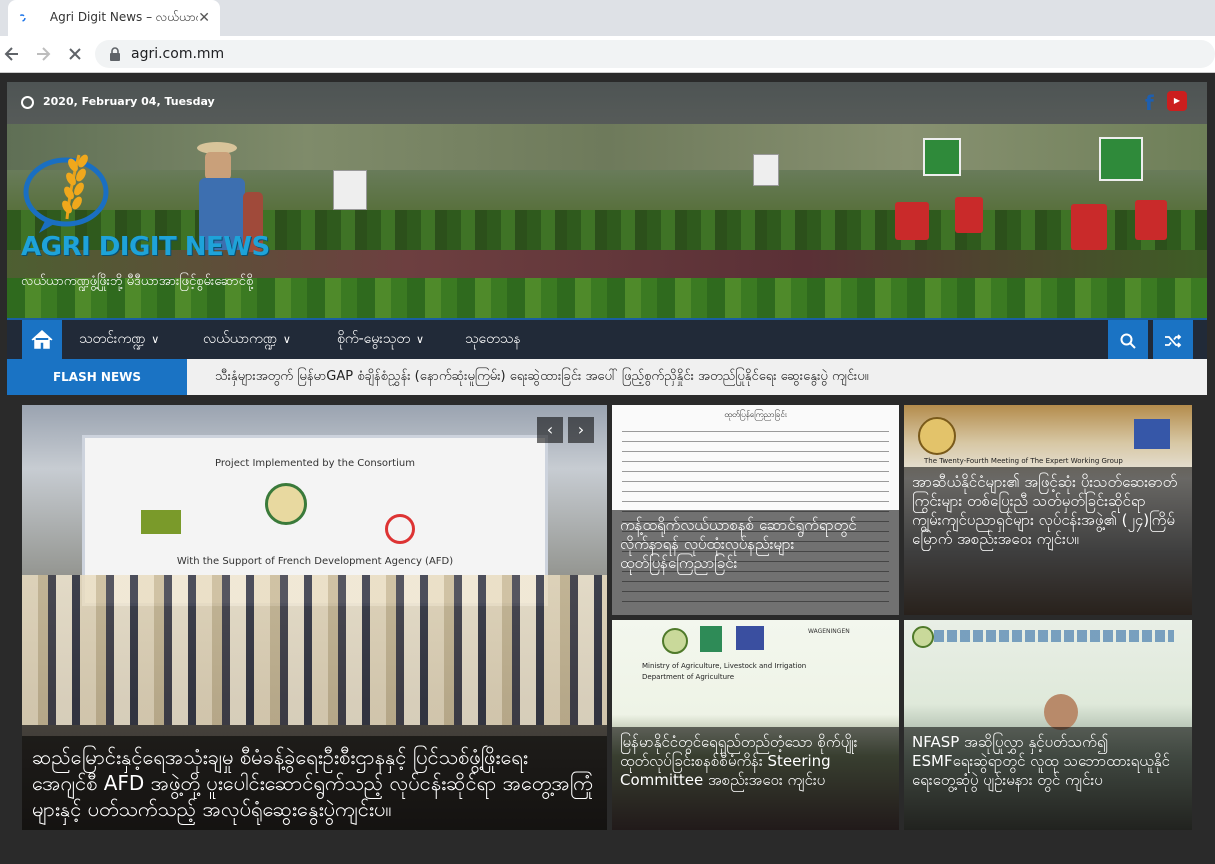 Image resolution: width=1215 pixels, height=864 pixels. What do you see at coordinates (145, 247) in the screenshot?
I see `site-title: AGRI DIGIT NEWS` at bounding box center [145, 247].